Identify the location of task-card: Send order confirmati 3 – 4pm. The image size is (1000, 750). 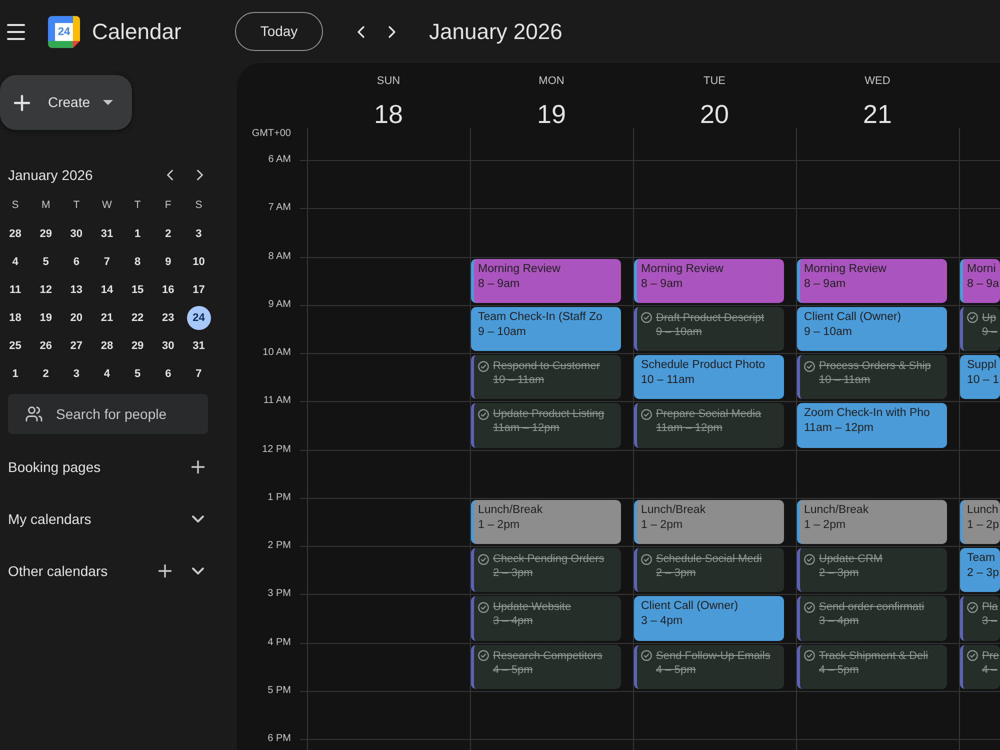
(872, 618).